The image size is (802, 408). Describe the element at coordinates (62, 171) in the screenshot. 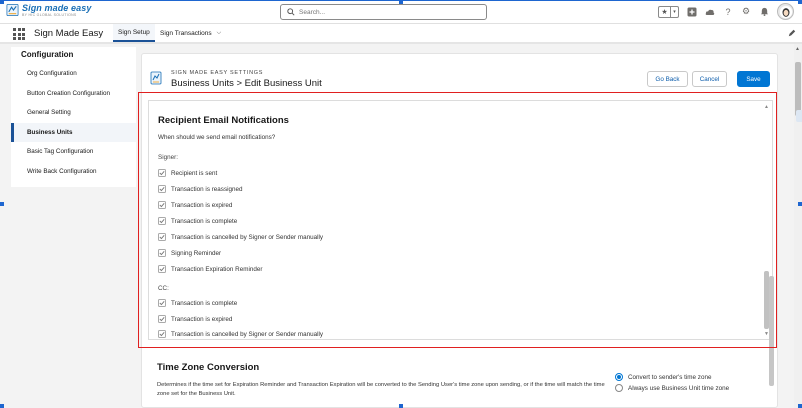

I see `sidebar-item-label: Write Back Configuration` at that location.